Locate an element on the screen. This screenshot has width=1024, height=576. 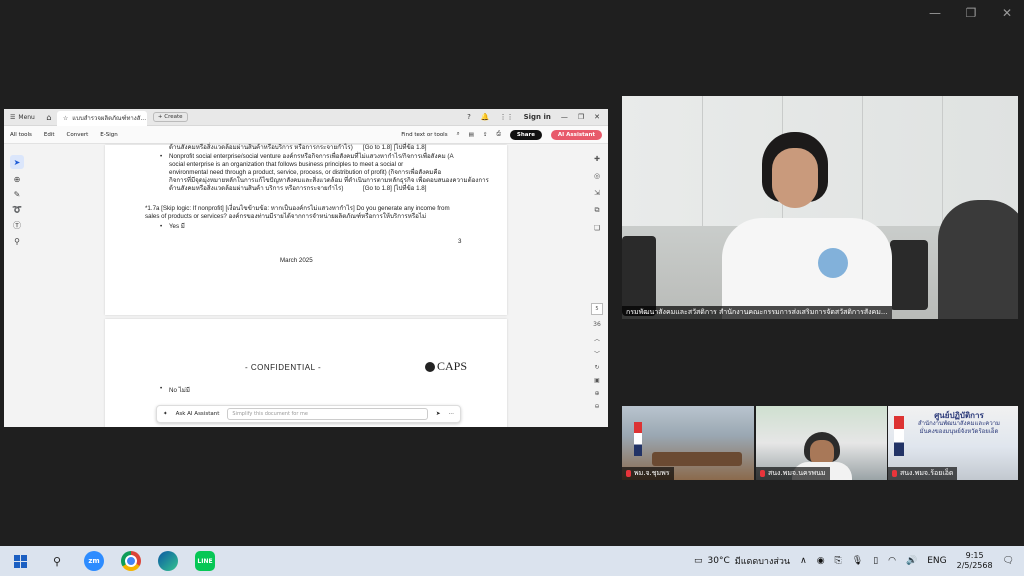
comment-icon: ✚ is located at coordinates (597, 159).